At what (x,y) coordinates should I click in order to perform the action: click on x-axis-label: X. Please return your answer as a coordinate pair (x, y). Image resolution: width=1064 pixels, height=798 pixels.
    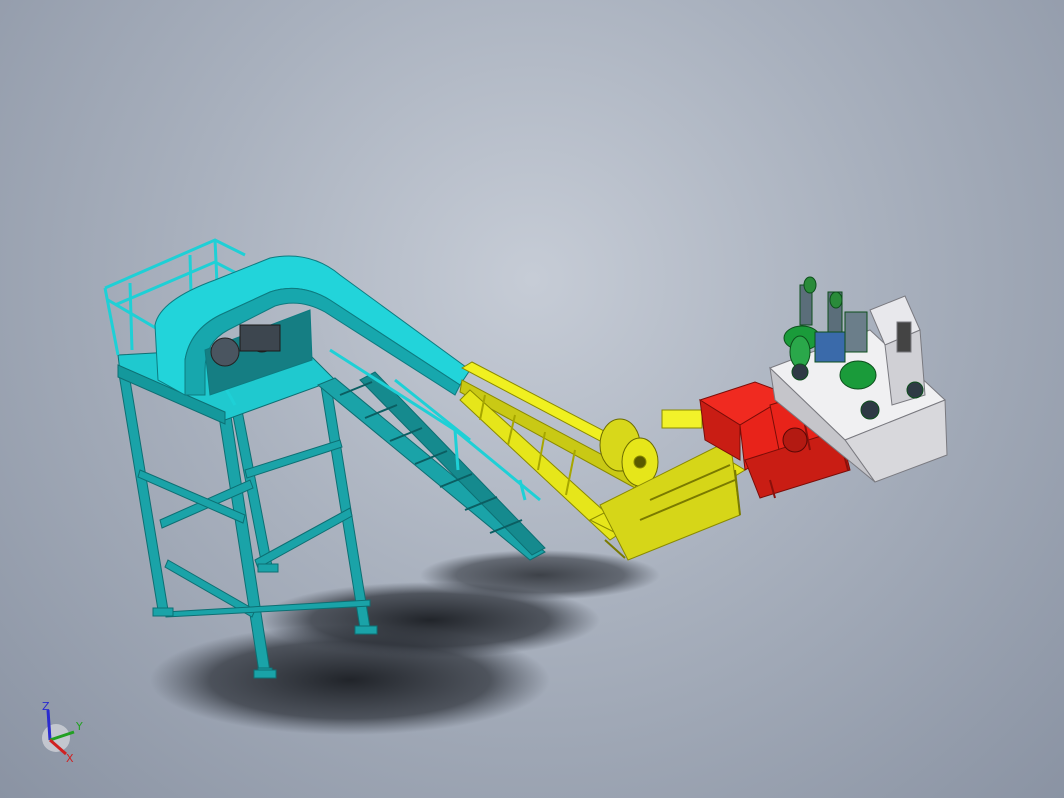
    Looking at the image, I should click on (70, 758).